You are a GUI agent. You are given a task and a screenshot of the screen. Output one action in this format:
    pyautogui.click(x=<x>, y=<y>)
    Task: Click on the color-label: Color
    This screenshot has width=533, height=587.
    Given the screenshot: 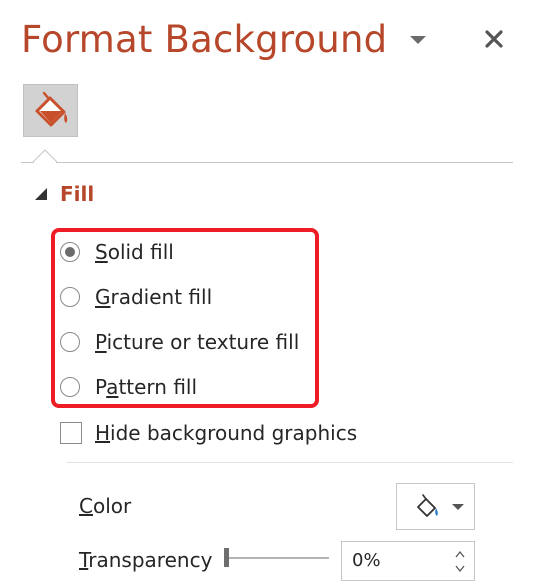 What is the action you would take?
    pyautogui.click(x=105, y=506)
    